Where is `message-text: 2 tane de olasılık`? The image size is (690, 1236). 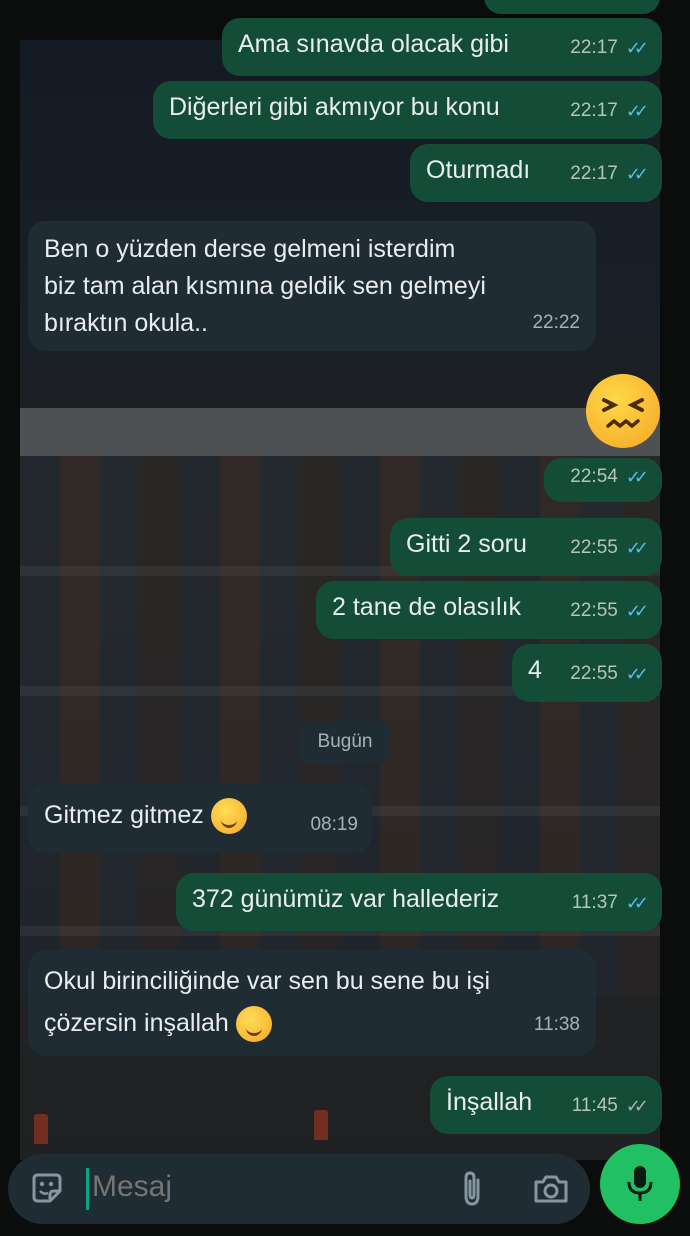 message-text: 2 tane de olasılık is located at coordinates (427, 607).